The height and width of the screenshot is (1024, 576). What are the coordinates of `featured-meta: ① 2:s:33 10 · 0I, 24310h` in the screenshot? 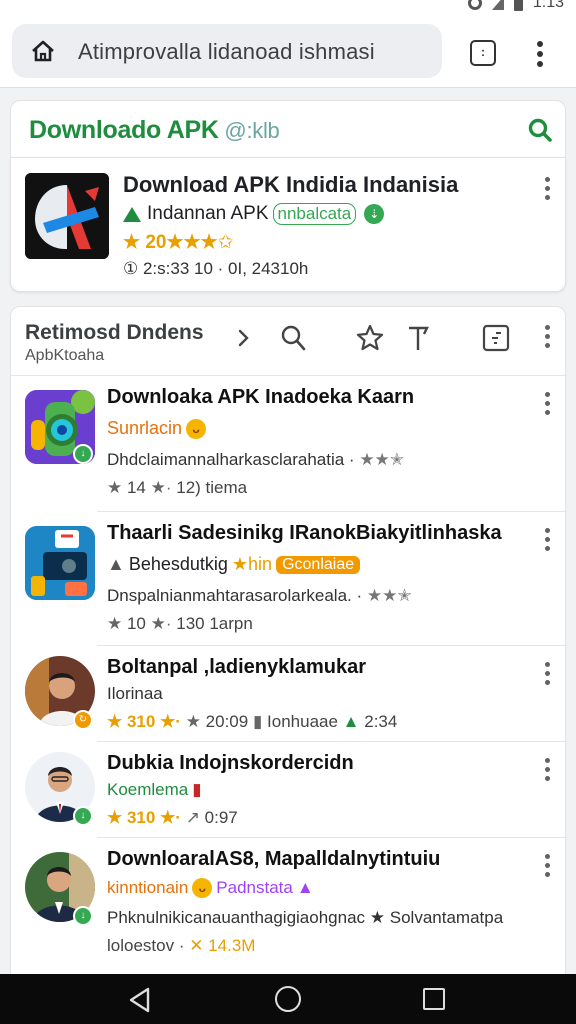 It's located at (215, 269).